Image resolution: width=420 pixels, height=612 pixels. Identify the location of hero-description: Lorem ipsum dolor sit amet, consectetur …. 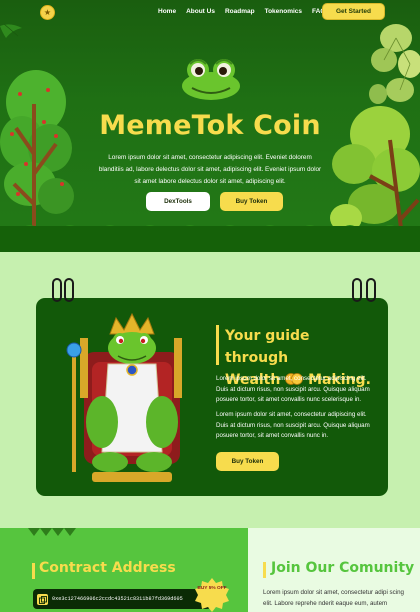
(210, 169).